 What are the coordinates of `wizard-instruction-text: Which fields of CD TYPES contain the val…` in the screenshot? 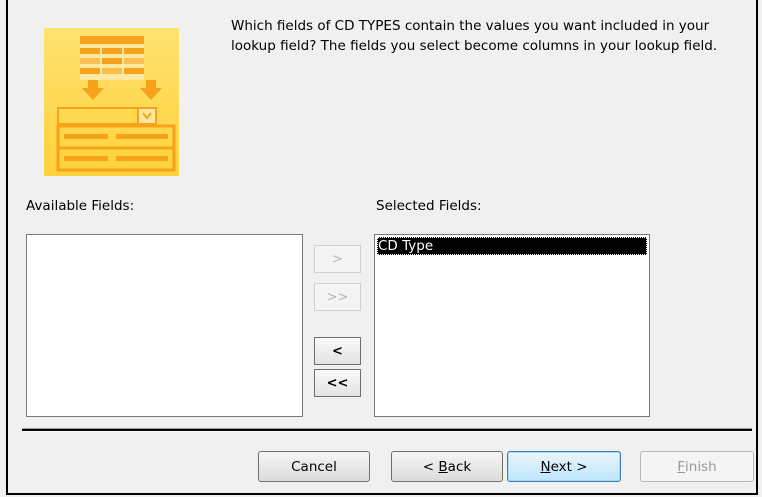 It's located at (474, 36).